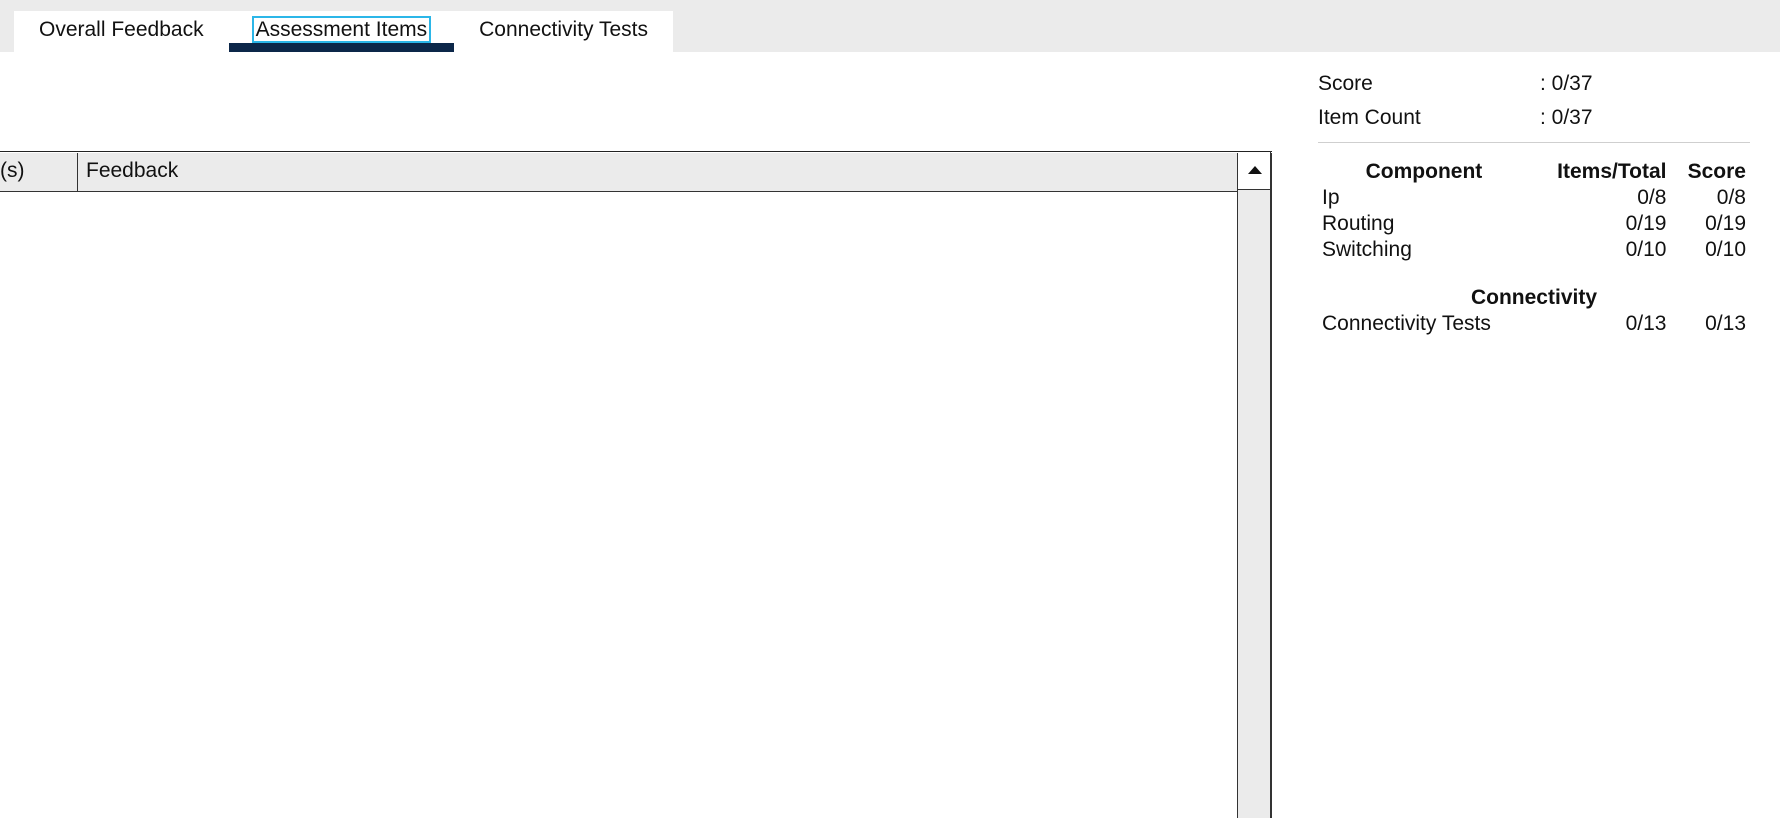 The width and height of the screenshot is (1780, 818). I want to click on connectivity-items-total: 0/13, so click(1646, 323).